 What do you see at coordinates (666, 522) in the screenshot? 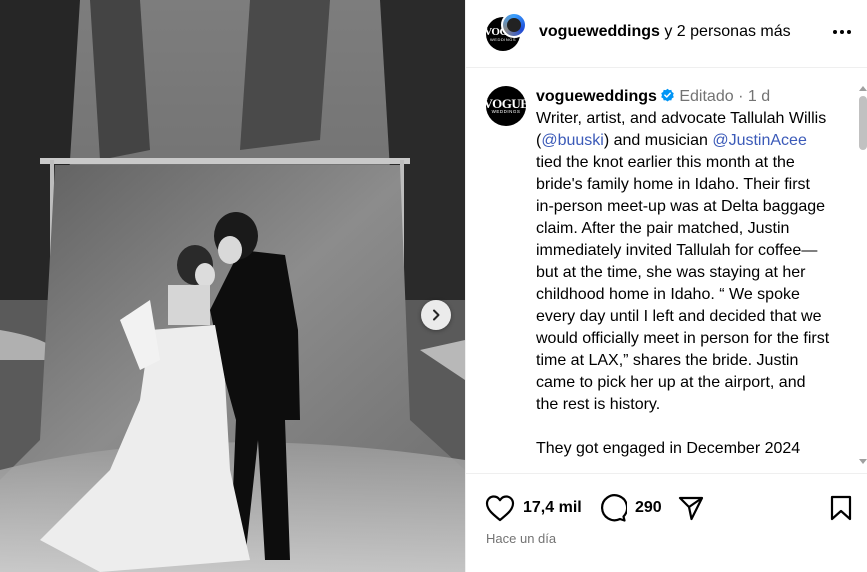
I see `post-actions: 17,4 mil 290 Hace un día` at bounding box center [666, 522].